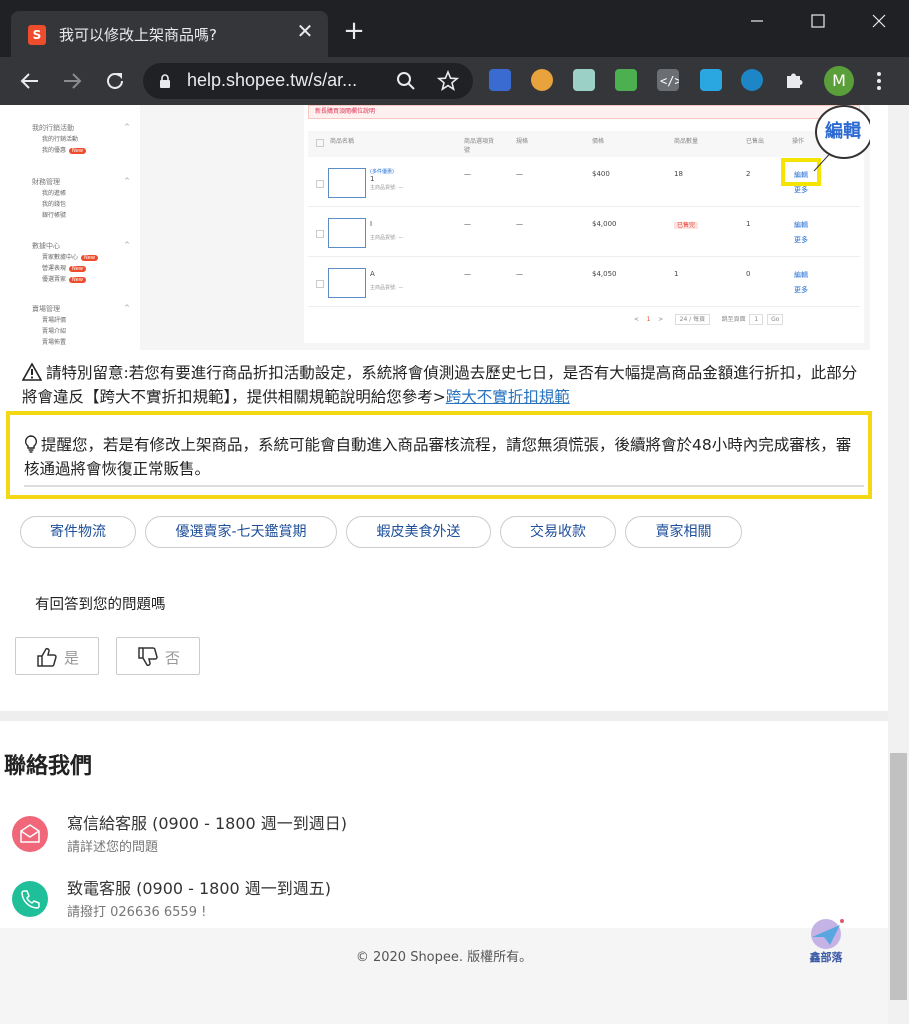 Image resolution: width=909 pixels, height=1024 pixels. What do you see at coordinates (678, 174) in the screenshot?
I see `quantity: 18` at bounding box center [678, 174].